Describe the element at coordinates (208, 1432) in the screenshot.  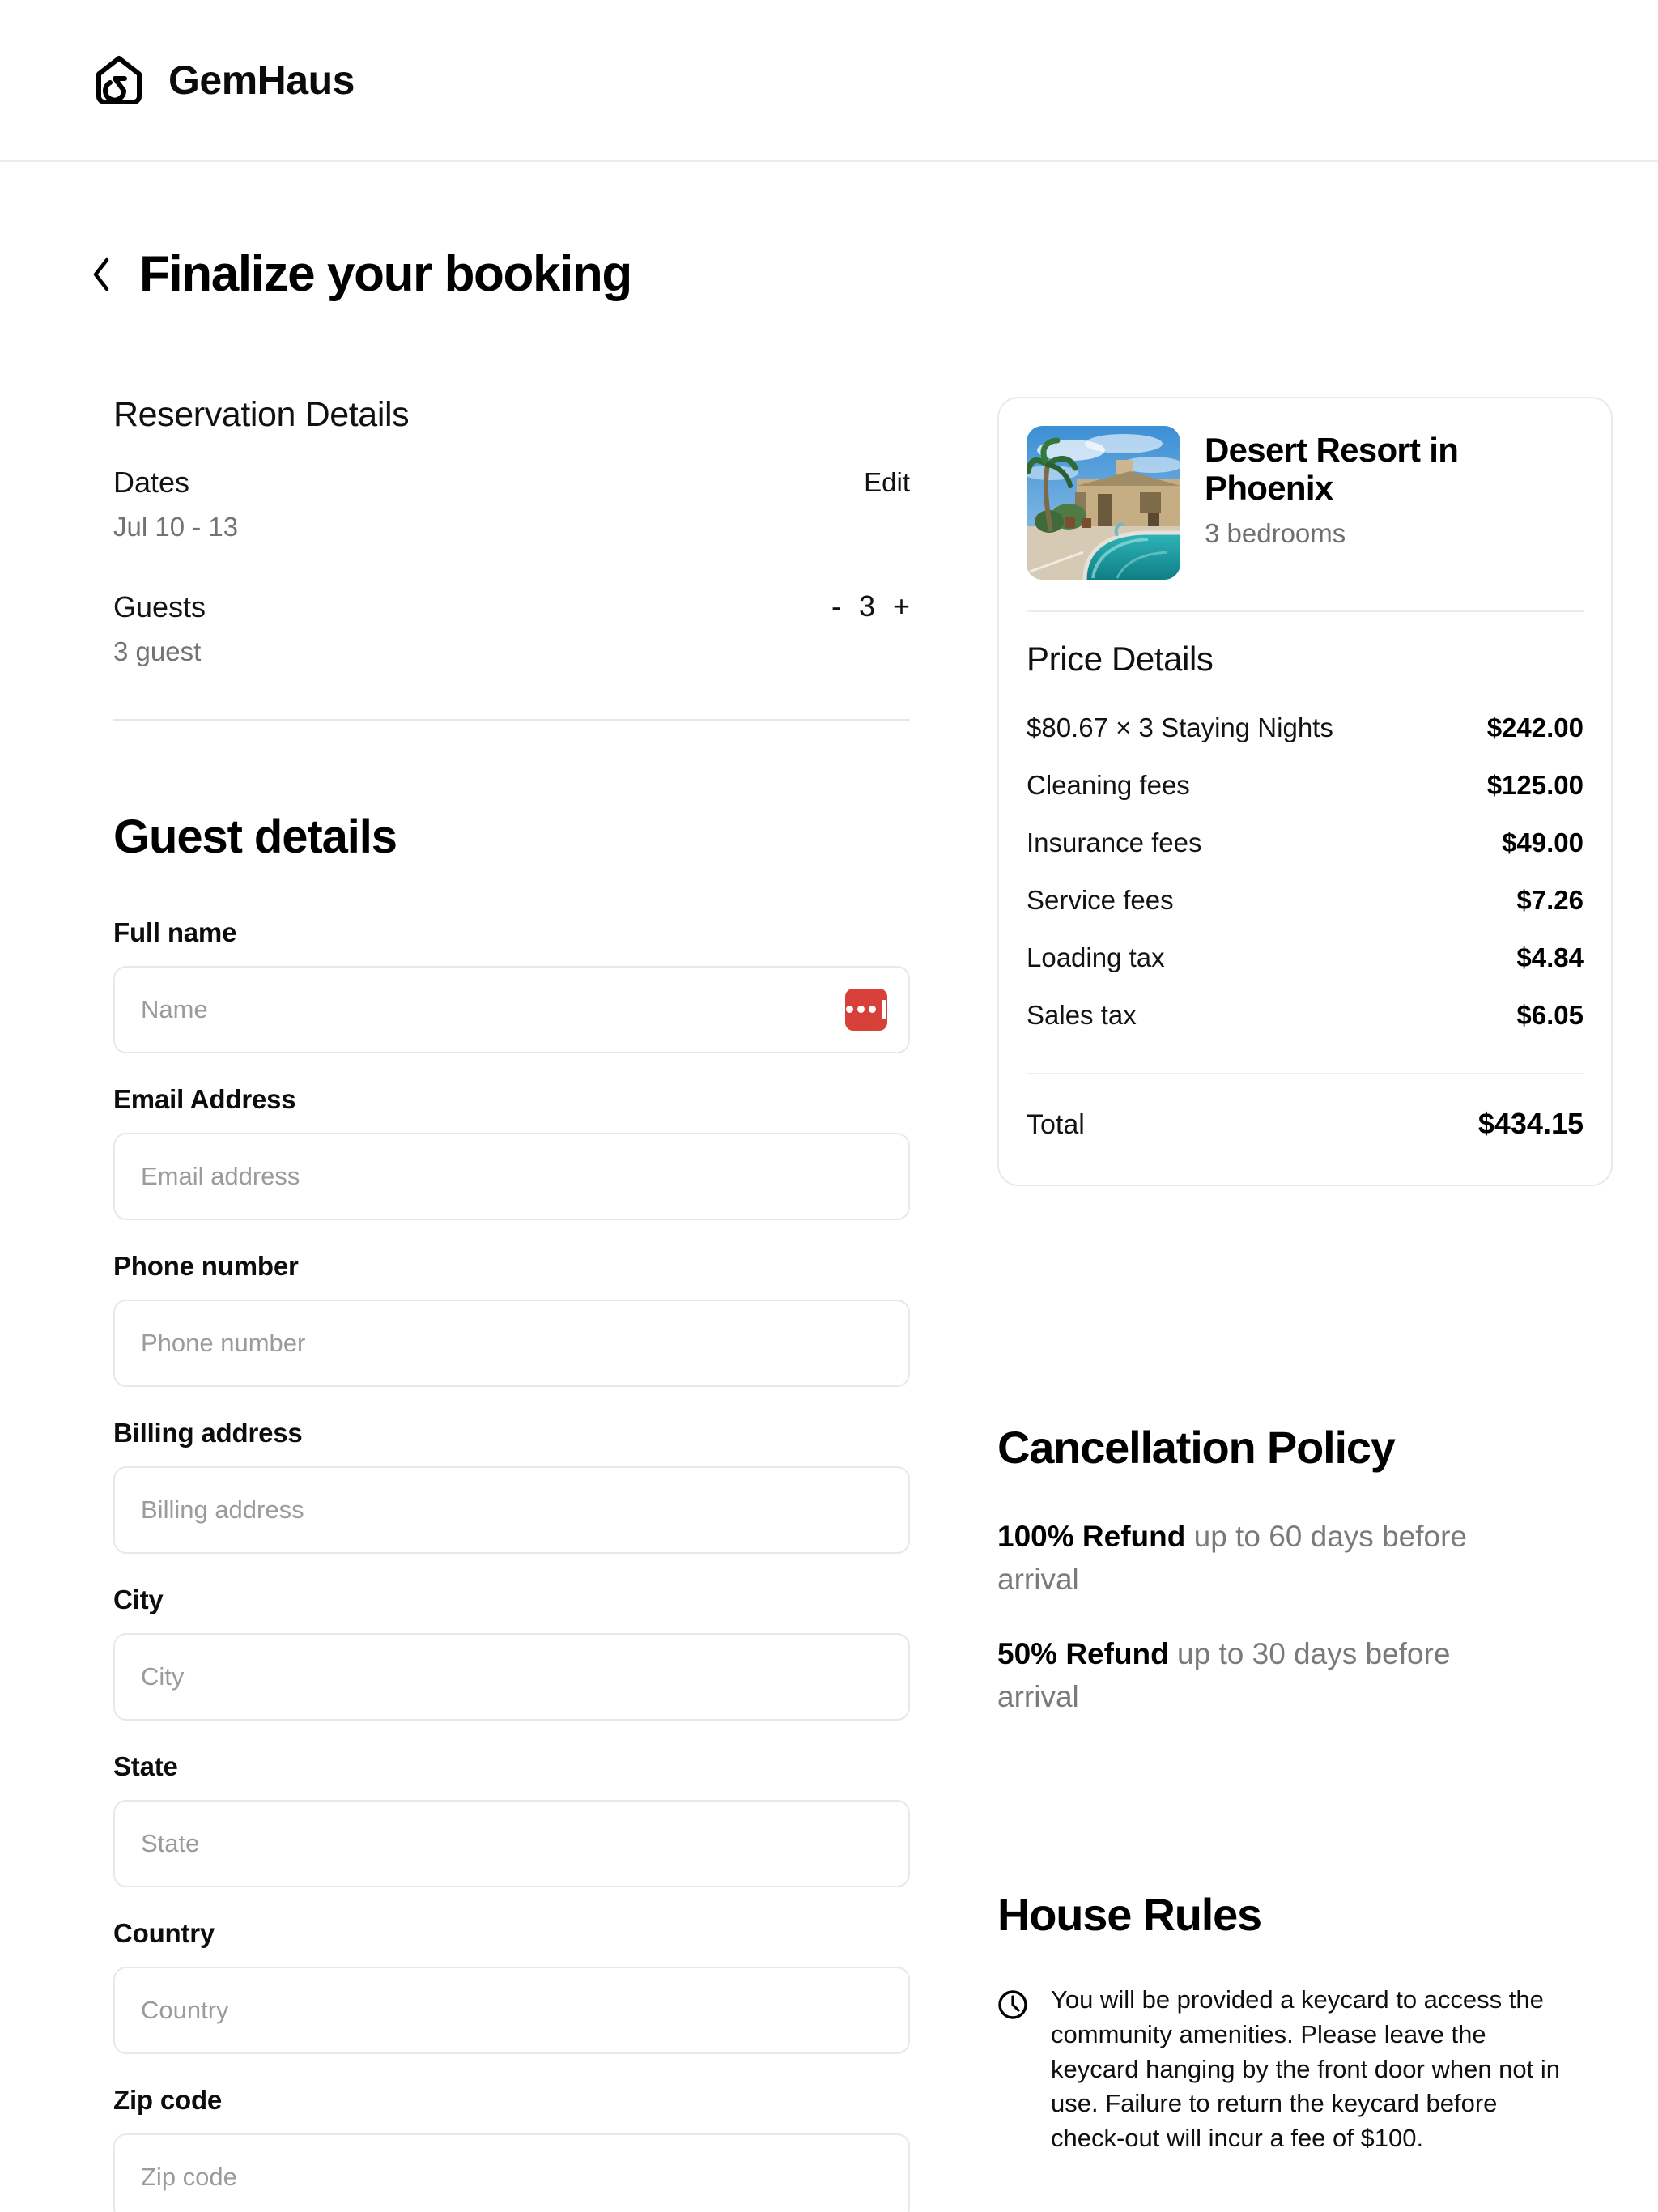
I see `billing-address-label: Billing address` at that location.